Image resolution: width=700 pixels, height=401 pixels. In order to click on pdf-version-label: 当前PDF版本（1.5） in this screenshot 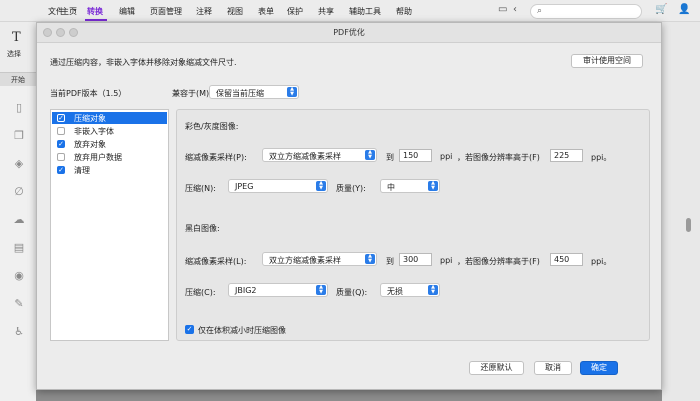, I will do `click(88, 93)`.